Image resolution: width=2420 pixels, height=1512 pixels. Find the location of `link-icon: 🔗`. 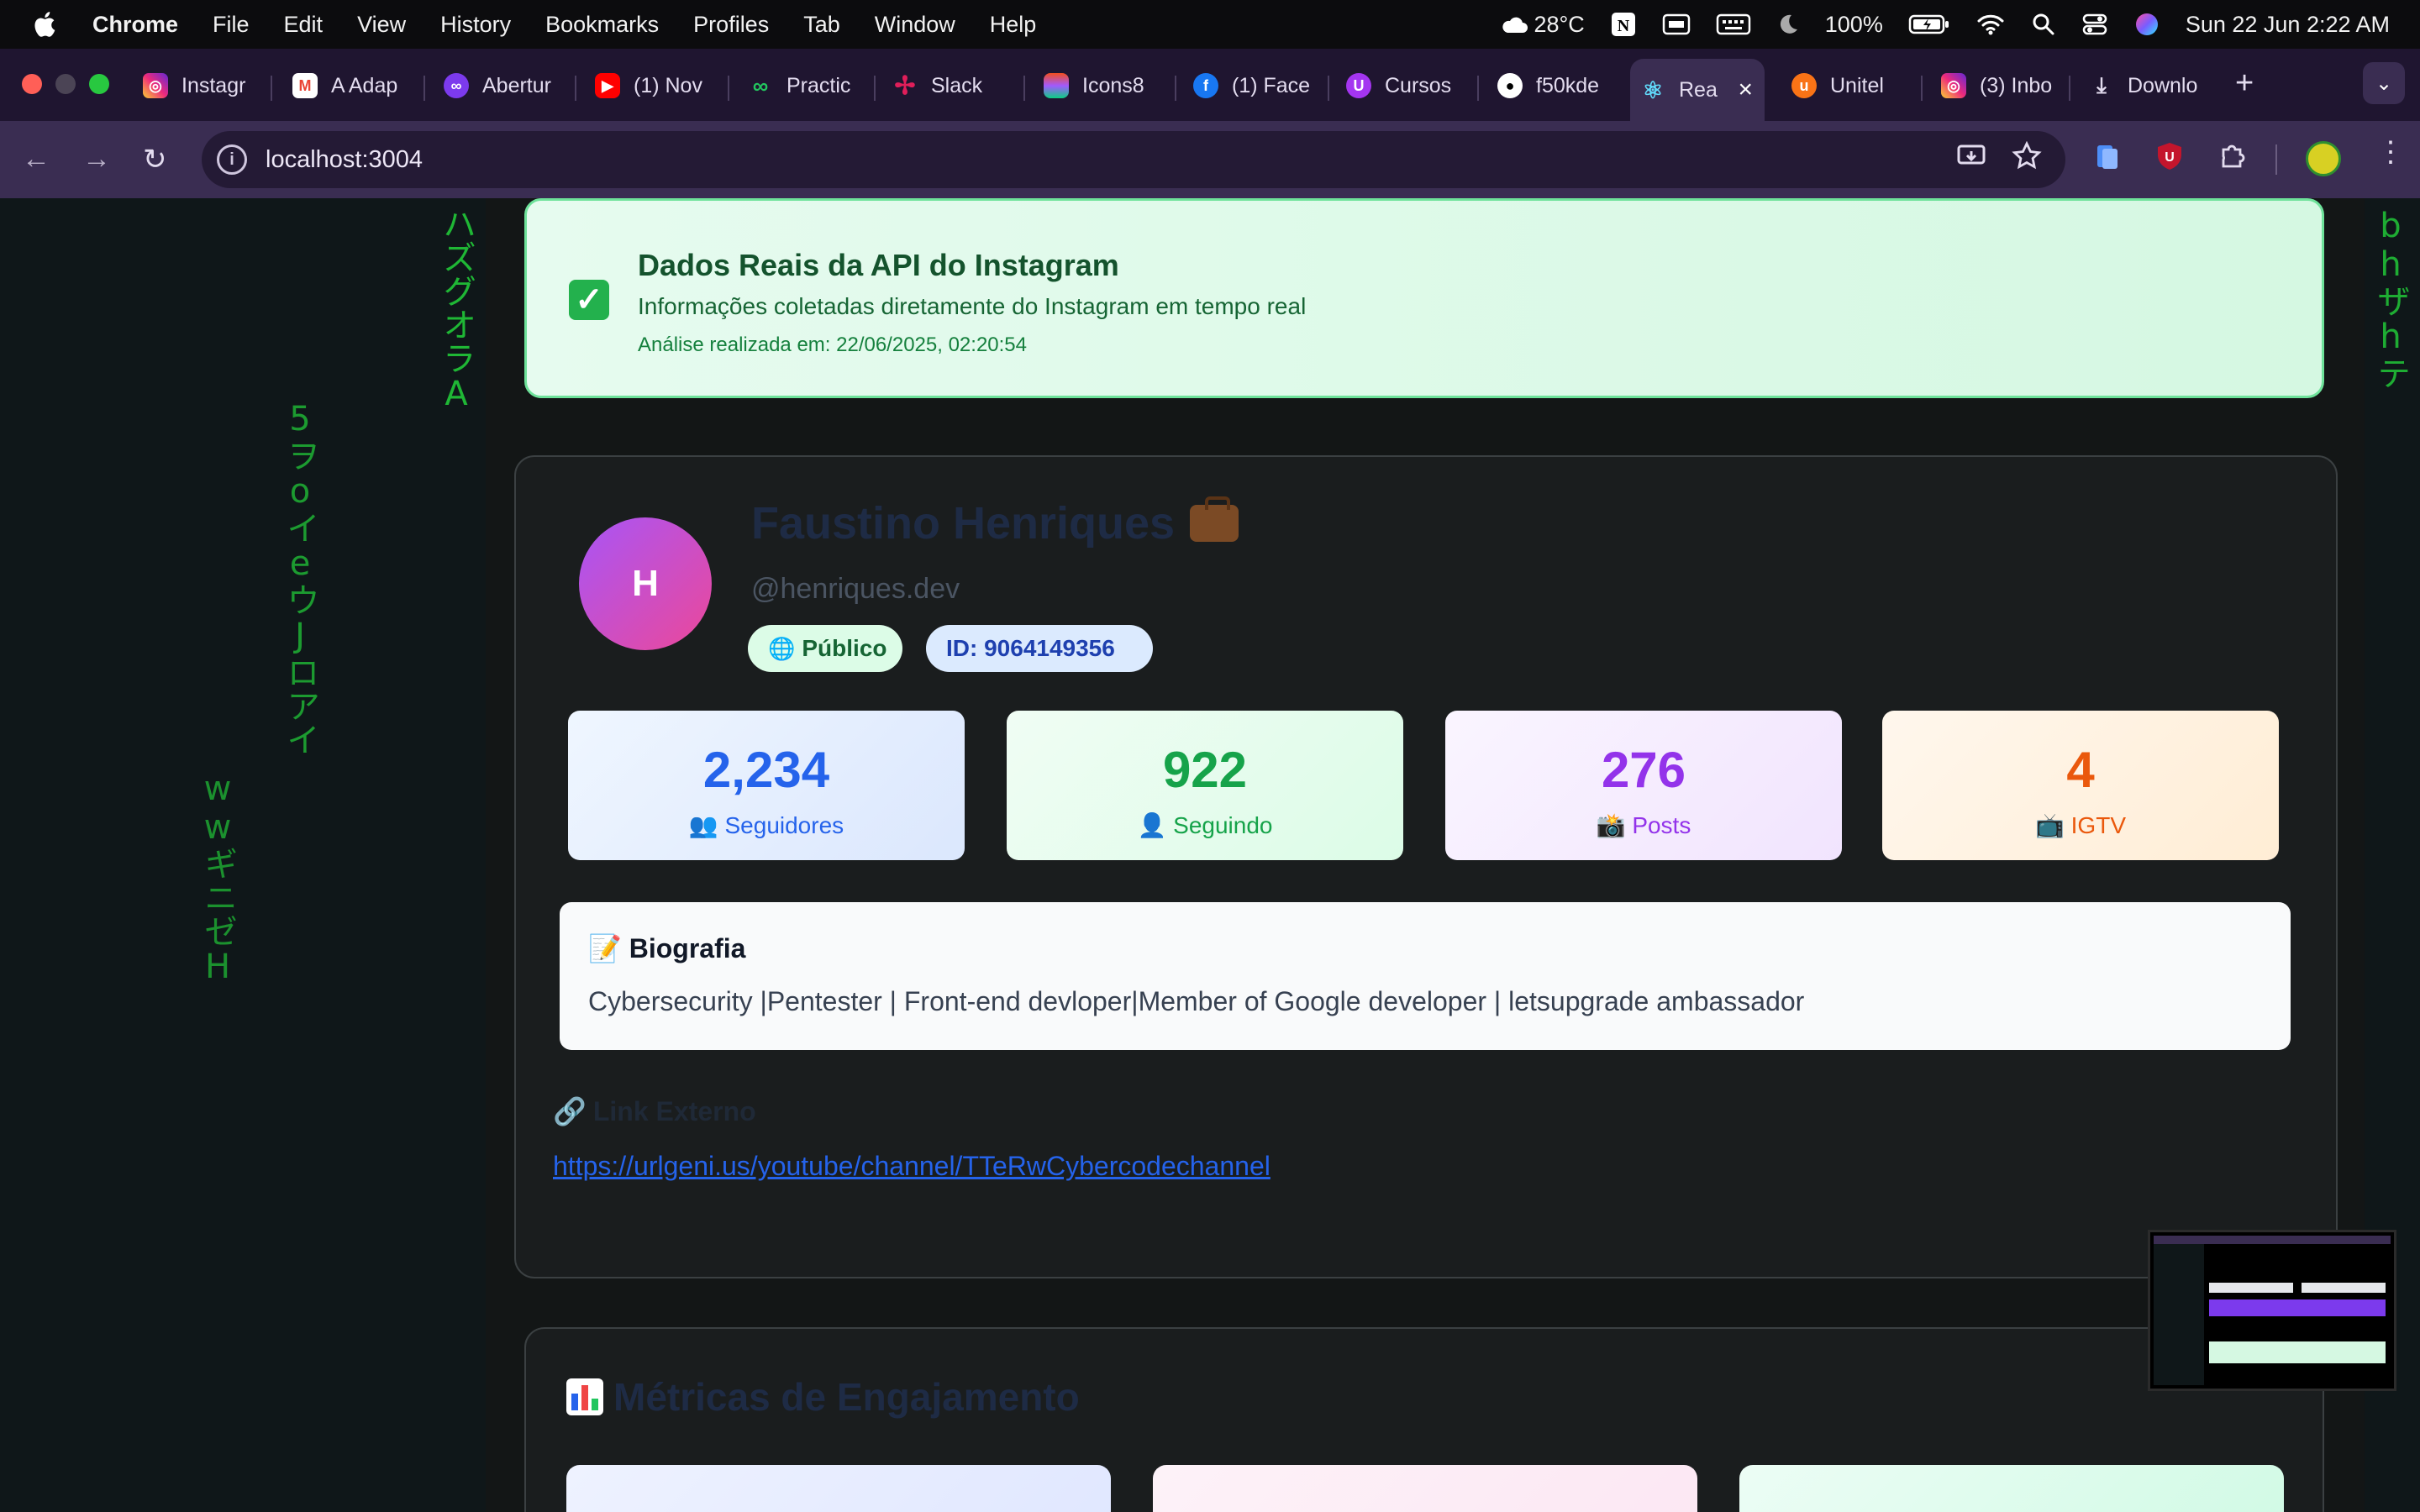

link-icon: 🔗 is located at coordinates (570, 1111).